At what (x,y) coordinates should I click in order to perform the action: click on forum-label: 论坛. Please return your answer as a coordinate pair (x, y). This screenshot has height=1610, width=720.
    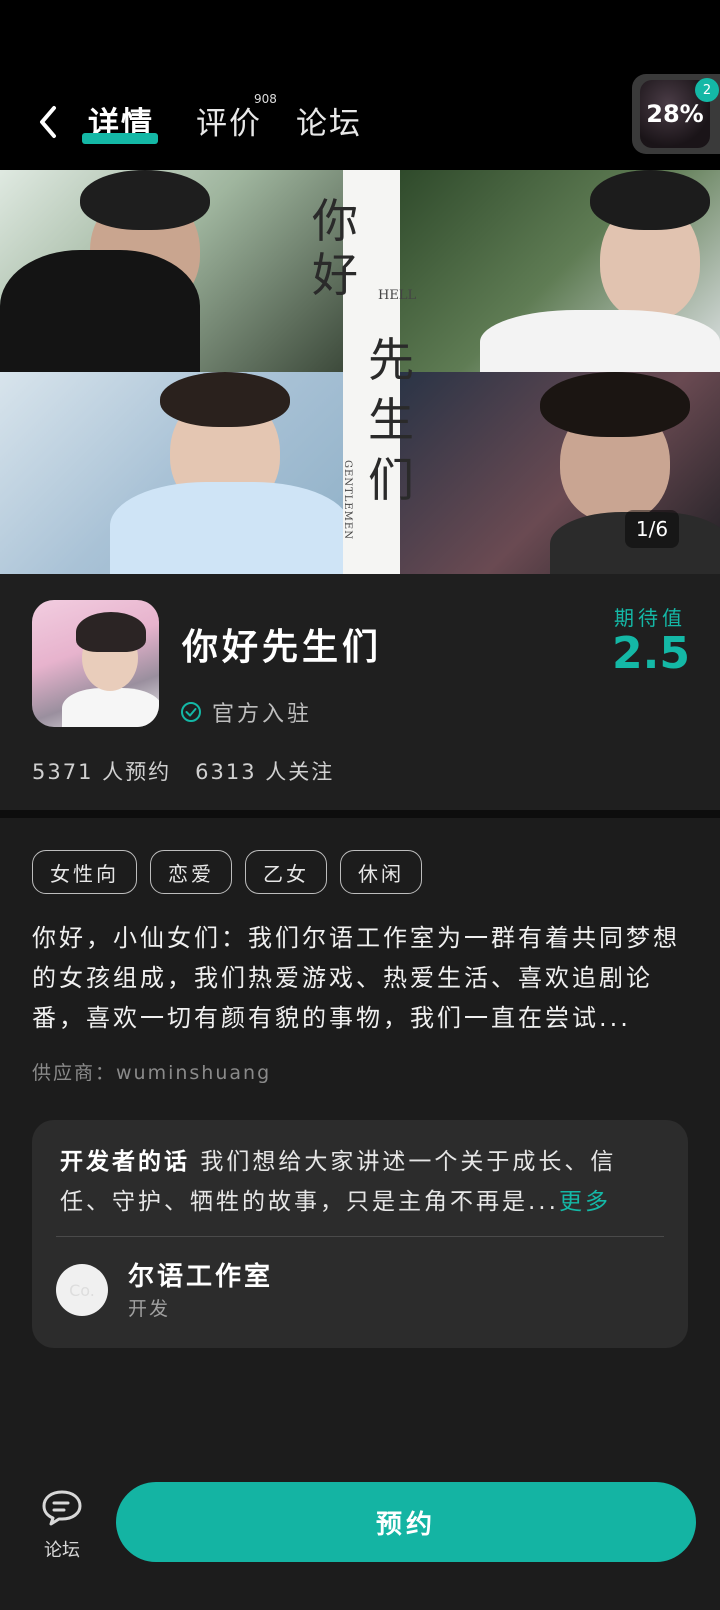
    Looking at the image, I should click on (62, 1550).